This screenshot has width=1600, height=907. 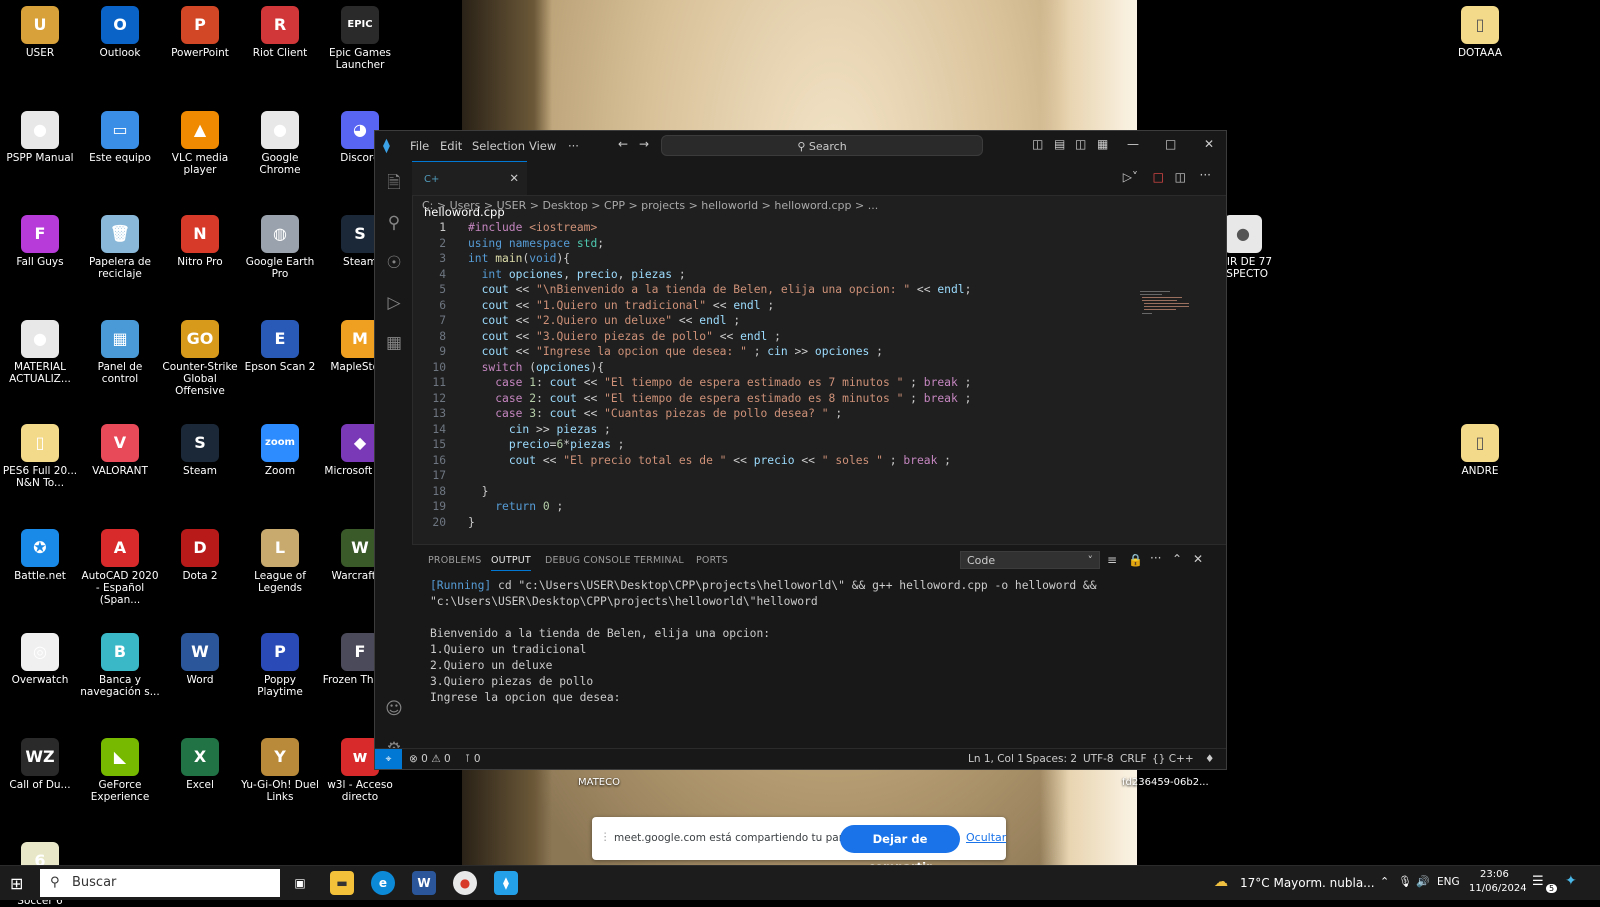 I want to click on cursor-position: Ln 1, Col 1, so click(x=996, y=759).